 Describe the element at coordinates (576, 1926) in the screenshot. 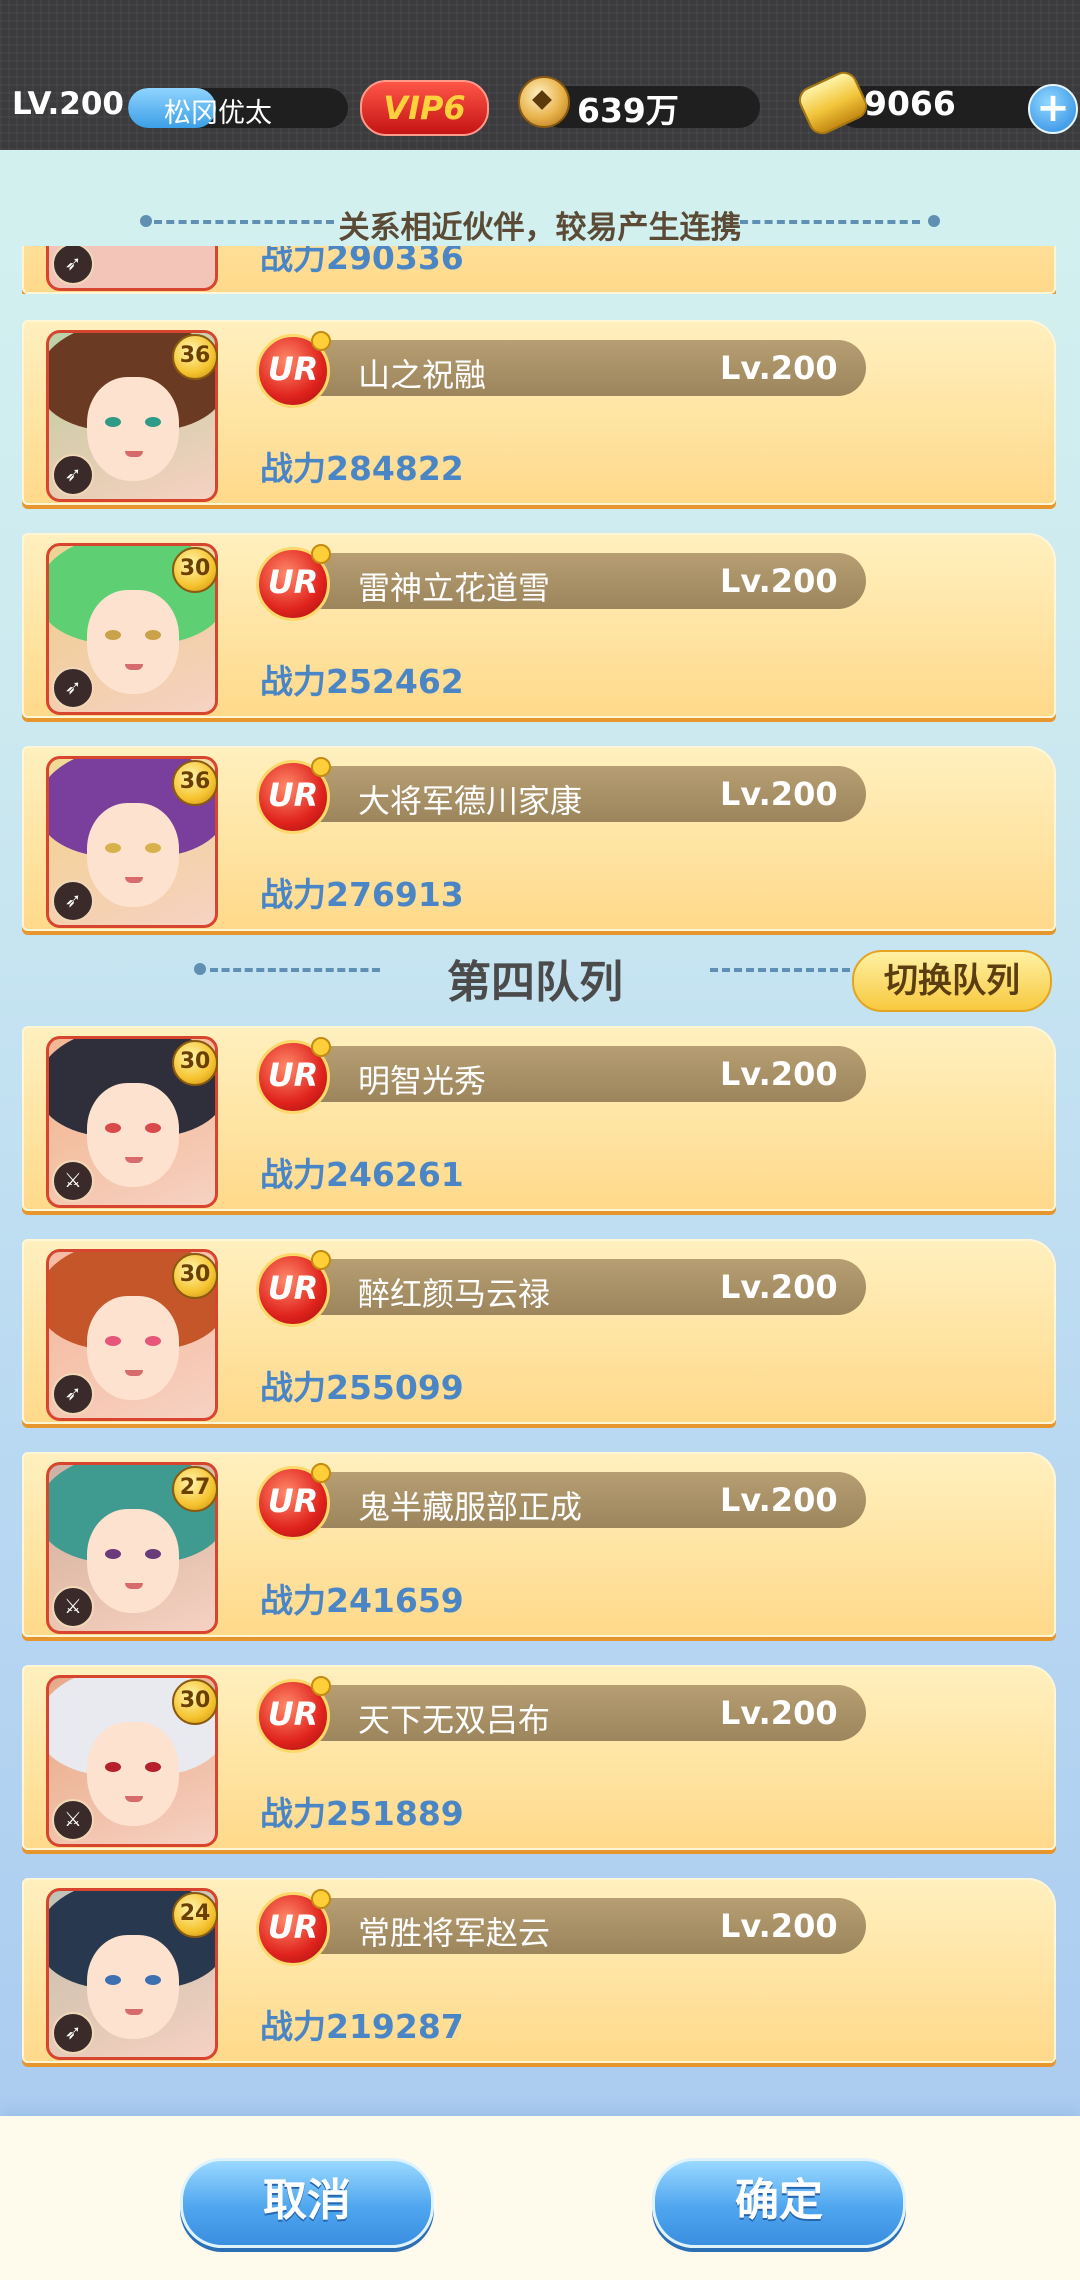

I see `hero-name-plate: 常胜将军赵云 Lv.200` at that location.